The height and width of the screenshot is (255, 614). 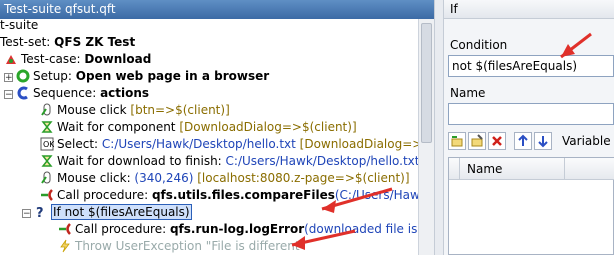 What do you see at coordinates (342, 218) in the screenshot?
I see `annotation-arrows` at bounding box center [342, 218].